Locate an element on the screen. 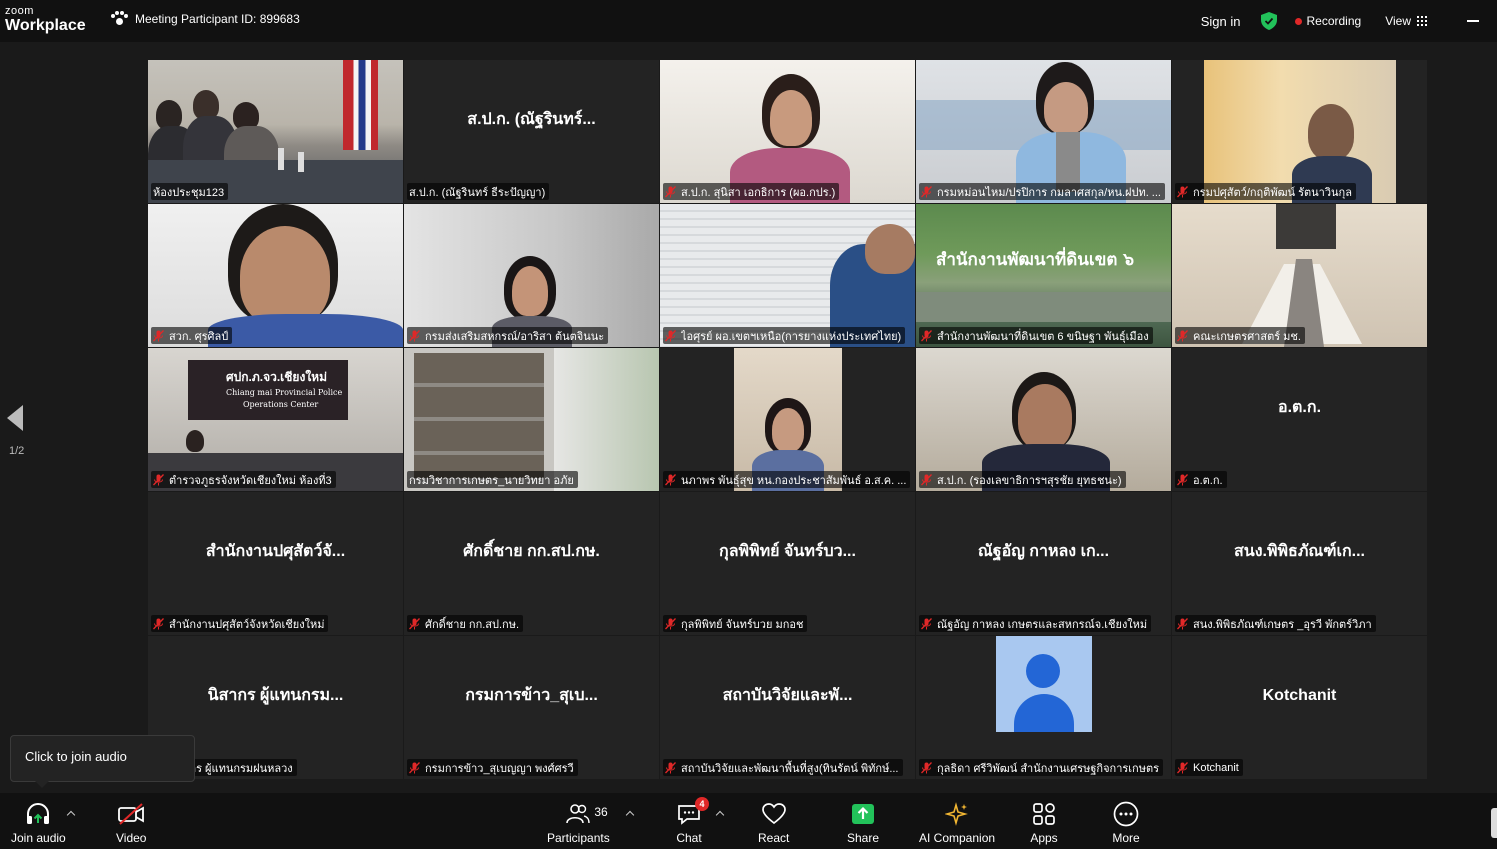  paw-icon is located at coordinates (119, 19).